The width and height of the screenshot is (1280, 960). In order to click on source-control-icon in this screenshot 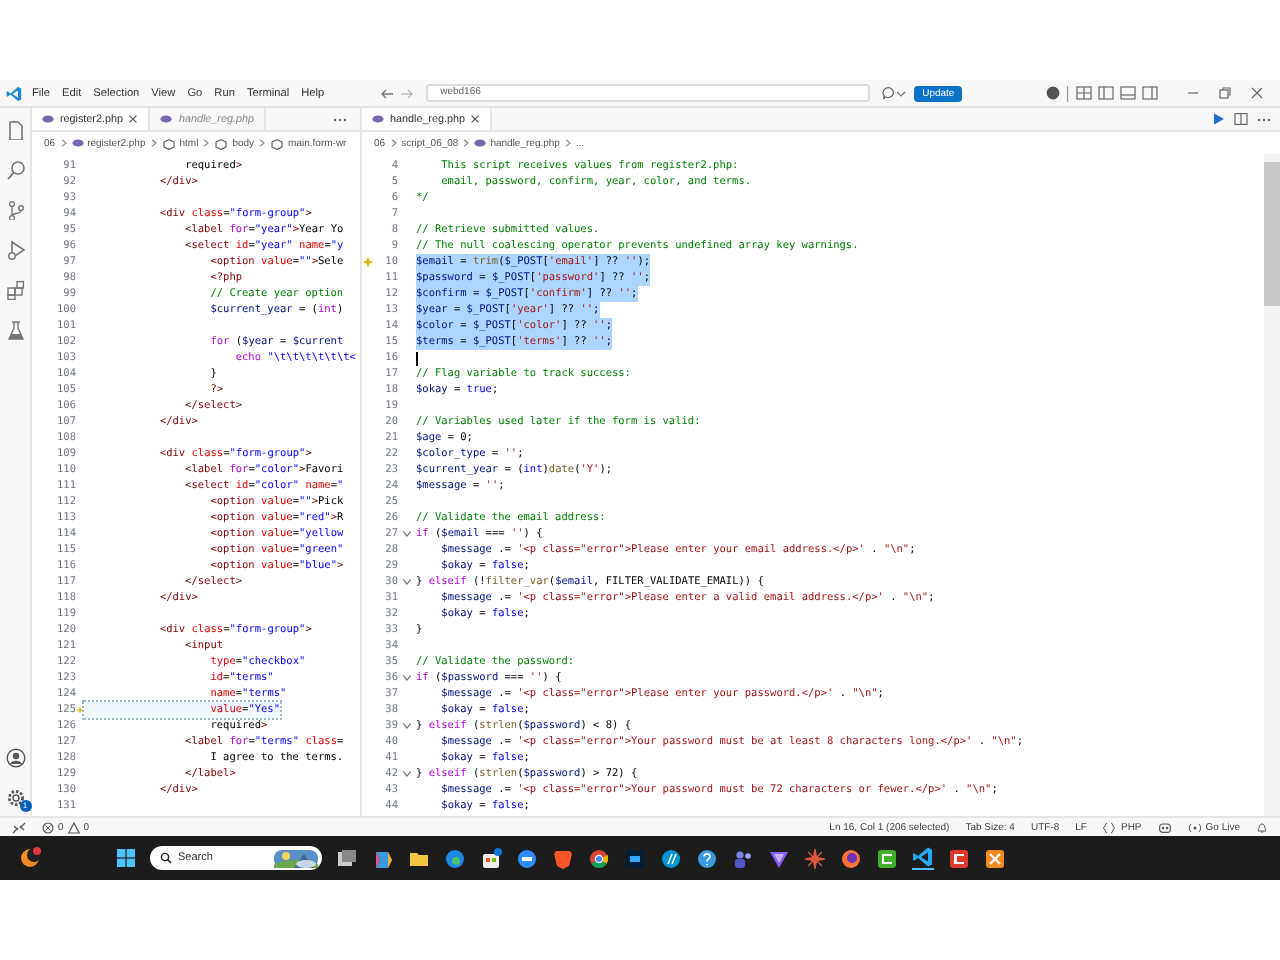, I will do `click(15, 210)`.